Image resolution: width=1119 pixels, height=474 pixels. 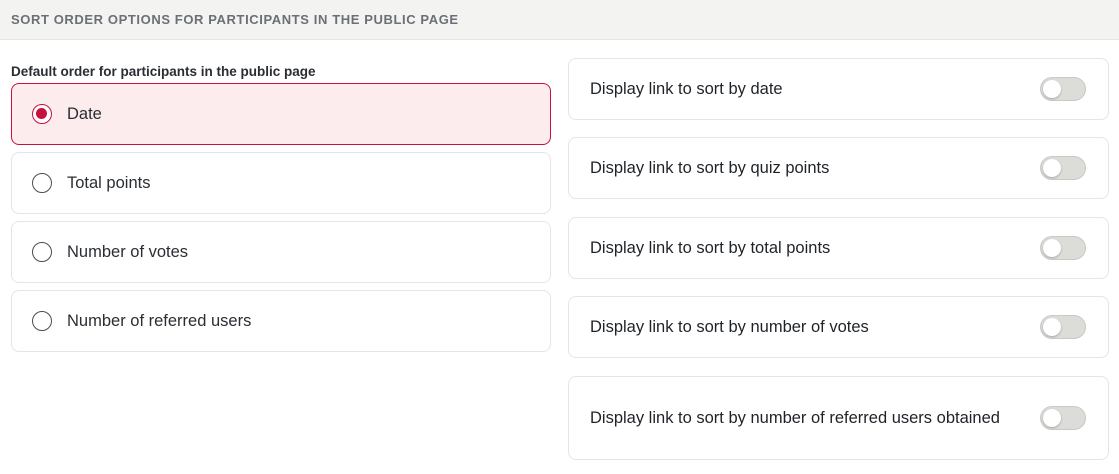 I want to click on toggle-switch-sort-by-date, so click(x=1063, y=89).